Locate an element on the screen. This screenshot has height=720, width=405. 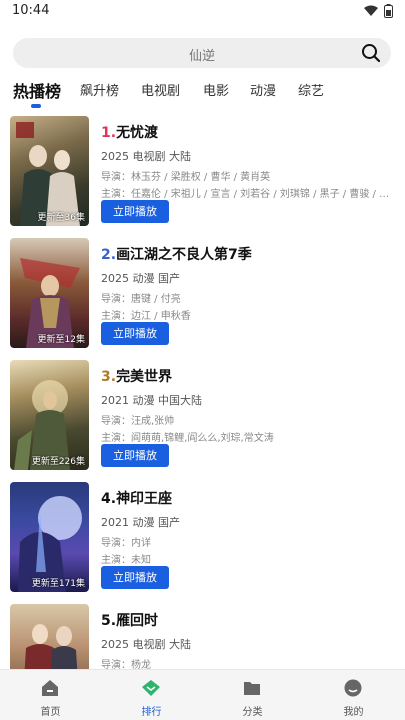
poster-art is located at coordinates (51, 646).